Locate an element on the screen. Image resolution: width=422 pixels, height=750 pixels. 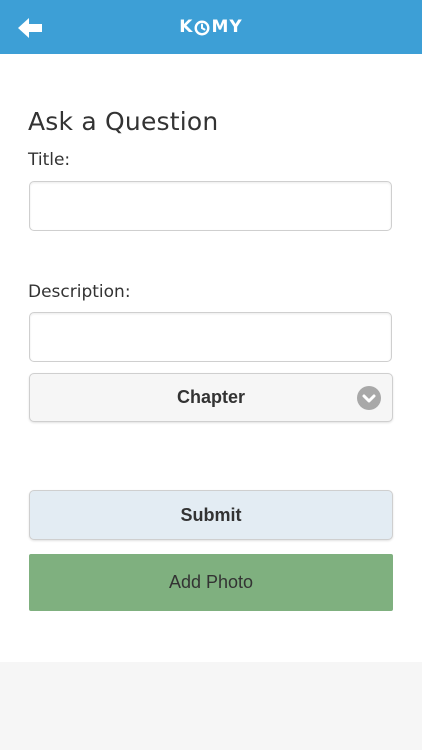
app-header: K MY is located at coordinates (211, 27).